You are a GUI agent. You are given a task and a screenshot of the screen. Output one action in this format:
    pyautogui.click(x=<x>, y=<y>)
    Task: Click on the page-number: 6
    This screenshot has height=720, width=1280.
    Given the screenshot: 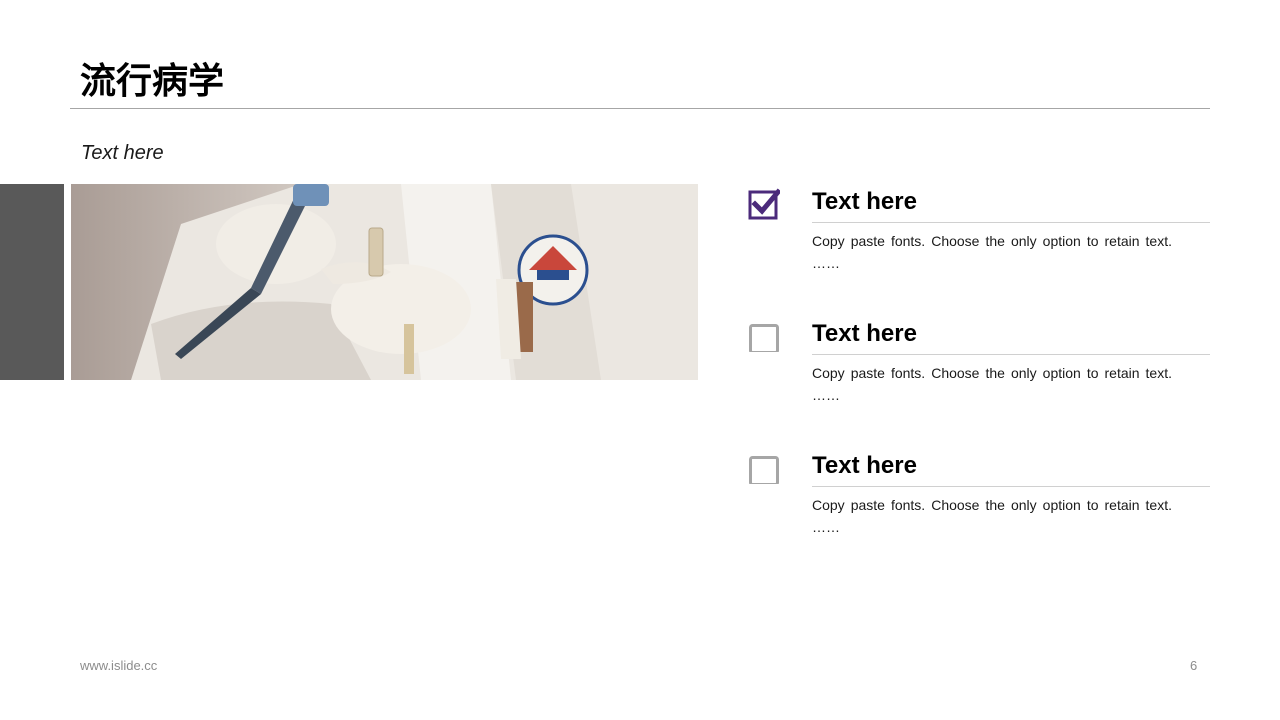 What is the action you would take?
    pyautogui.click(x=1194, y=665)
    